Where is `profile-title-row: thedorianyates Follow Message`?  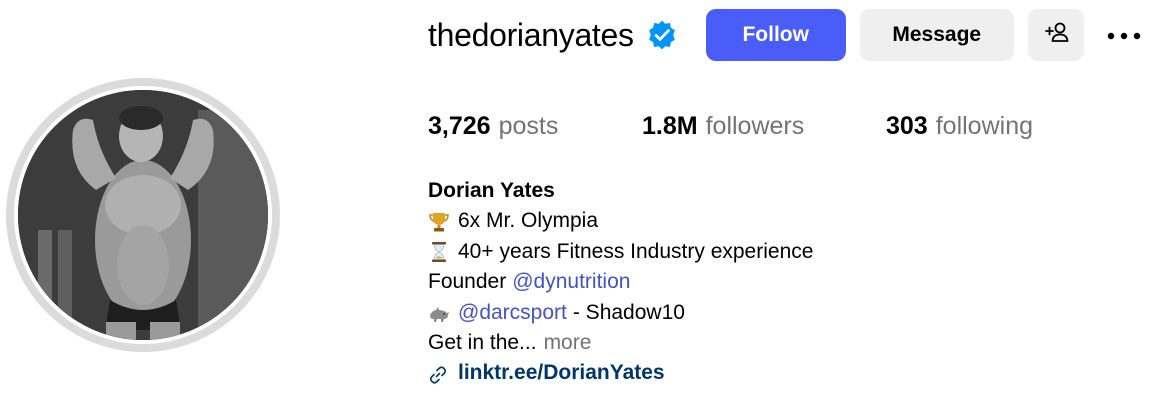
profile-title-row: thedorianyates Follow Message is located at coordinates (786, 35).